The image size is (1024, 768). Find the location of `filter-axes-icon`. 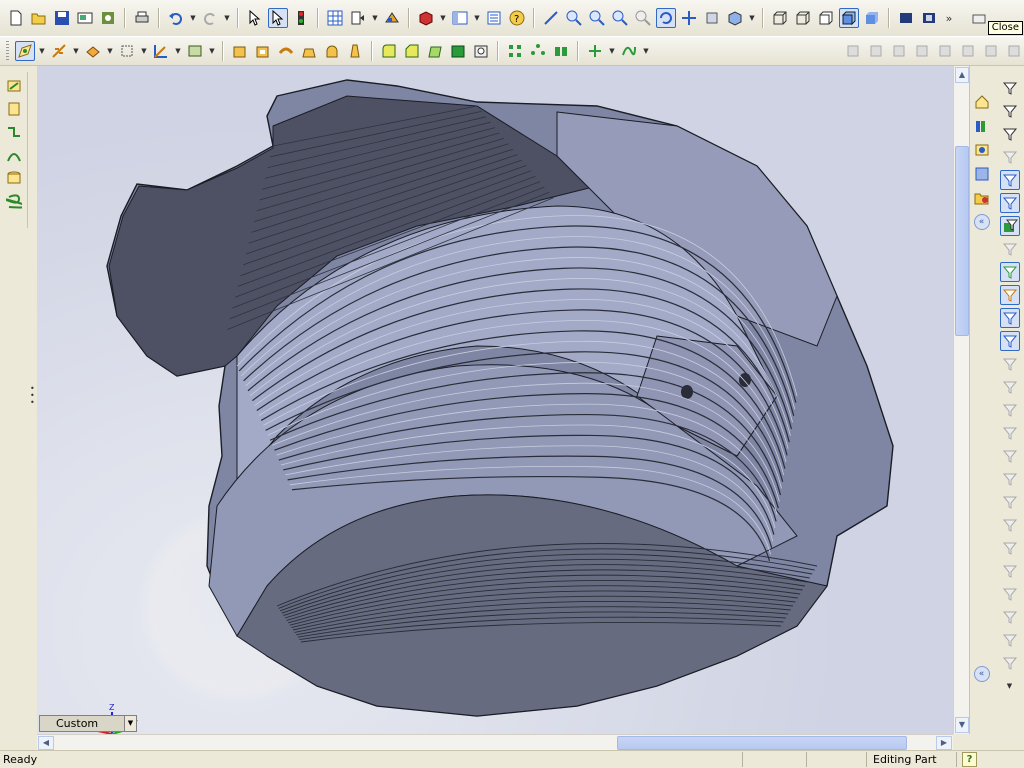

filter-axes-icon is located at coordinates (1009, 341).